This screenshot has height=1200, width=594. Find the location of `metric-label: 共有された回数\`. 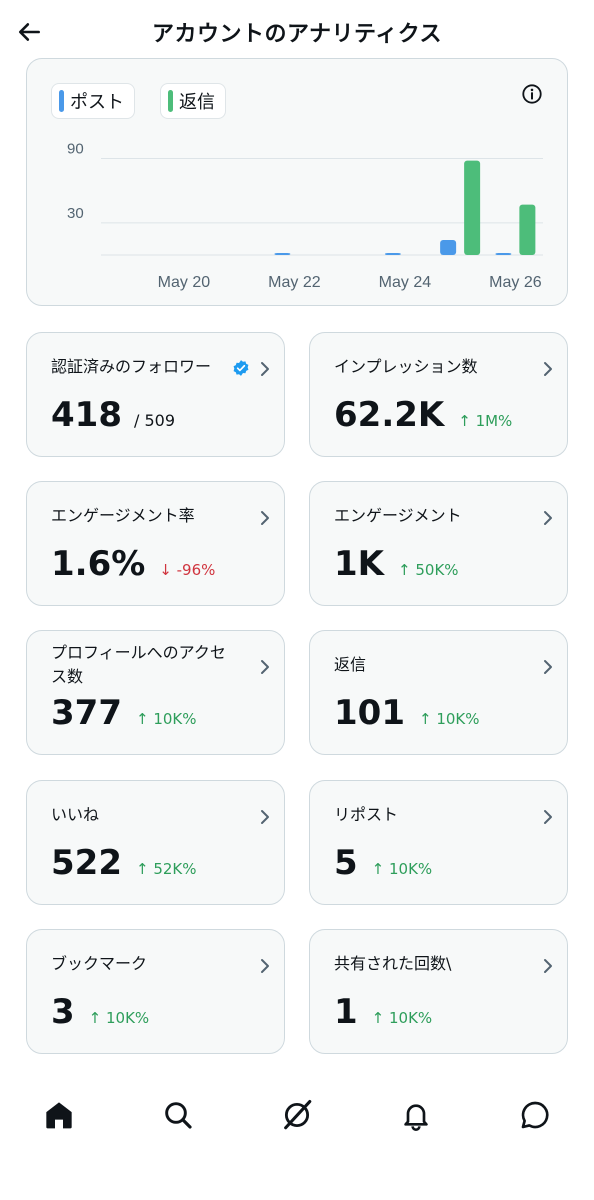

metric-label: 共有された回数\ is located at coordinates (393, 963).